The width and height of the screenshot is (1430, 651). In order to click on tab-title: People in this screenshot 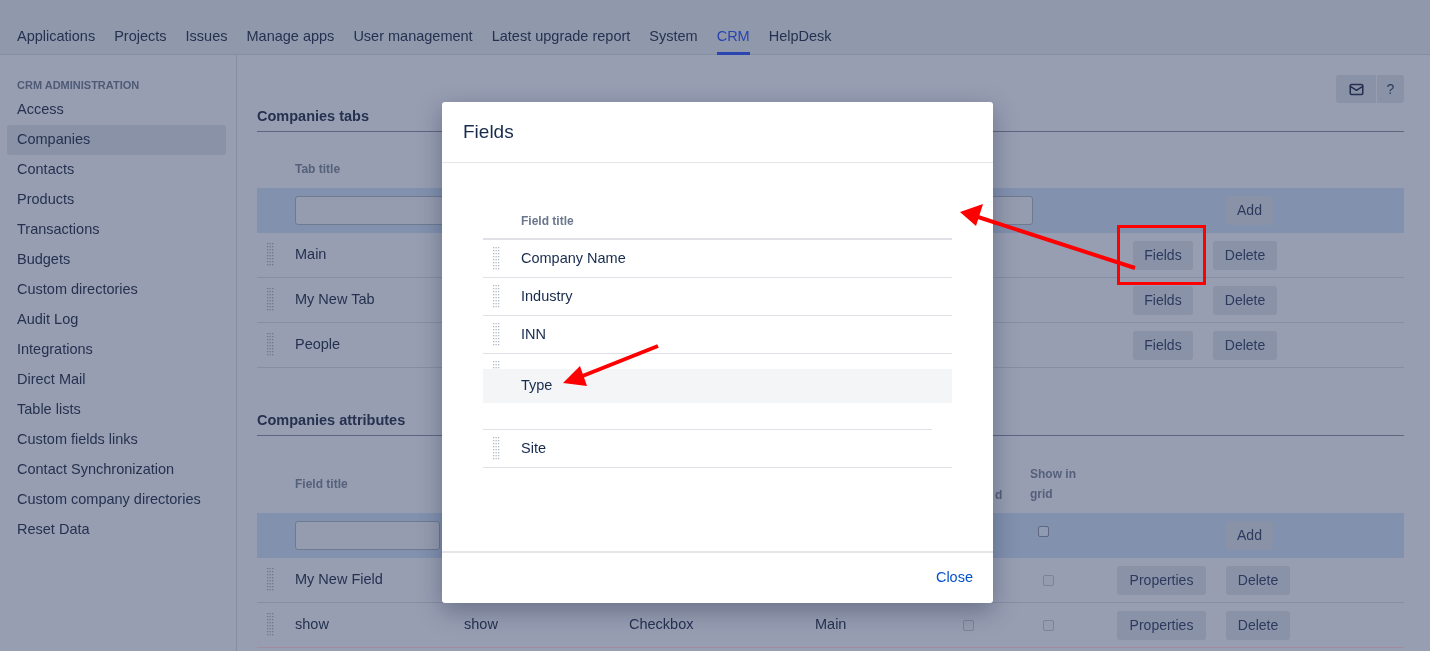, I will do `click(318, 345)`.